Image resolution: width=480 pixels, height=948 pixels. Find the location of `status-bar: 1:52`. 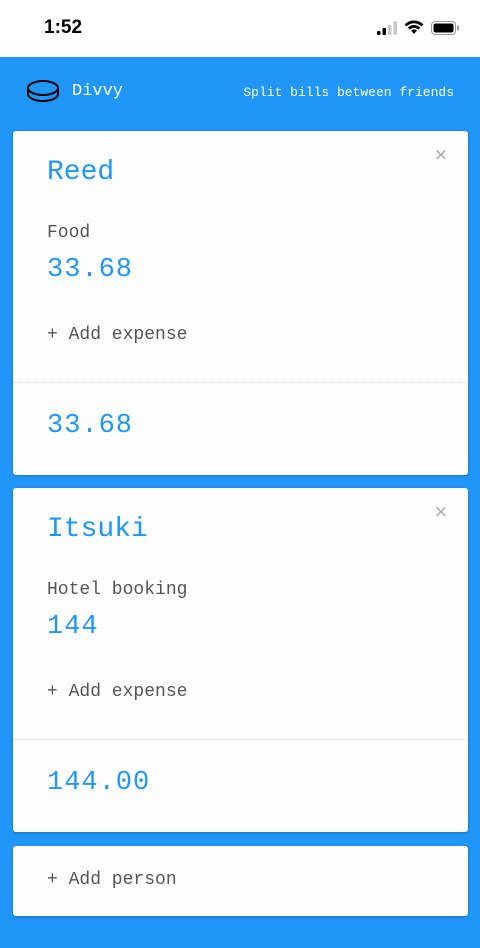

status-bar: 1:52 is located at coordinates (240, 28).